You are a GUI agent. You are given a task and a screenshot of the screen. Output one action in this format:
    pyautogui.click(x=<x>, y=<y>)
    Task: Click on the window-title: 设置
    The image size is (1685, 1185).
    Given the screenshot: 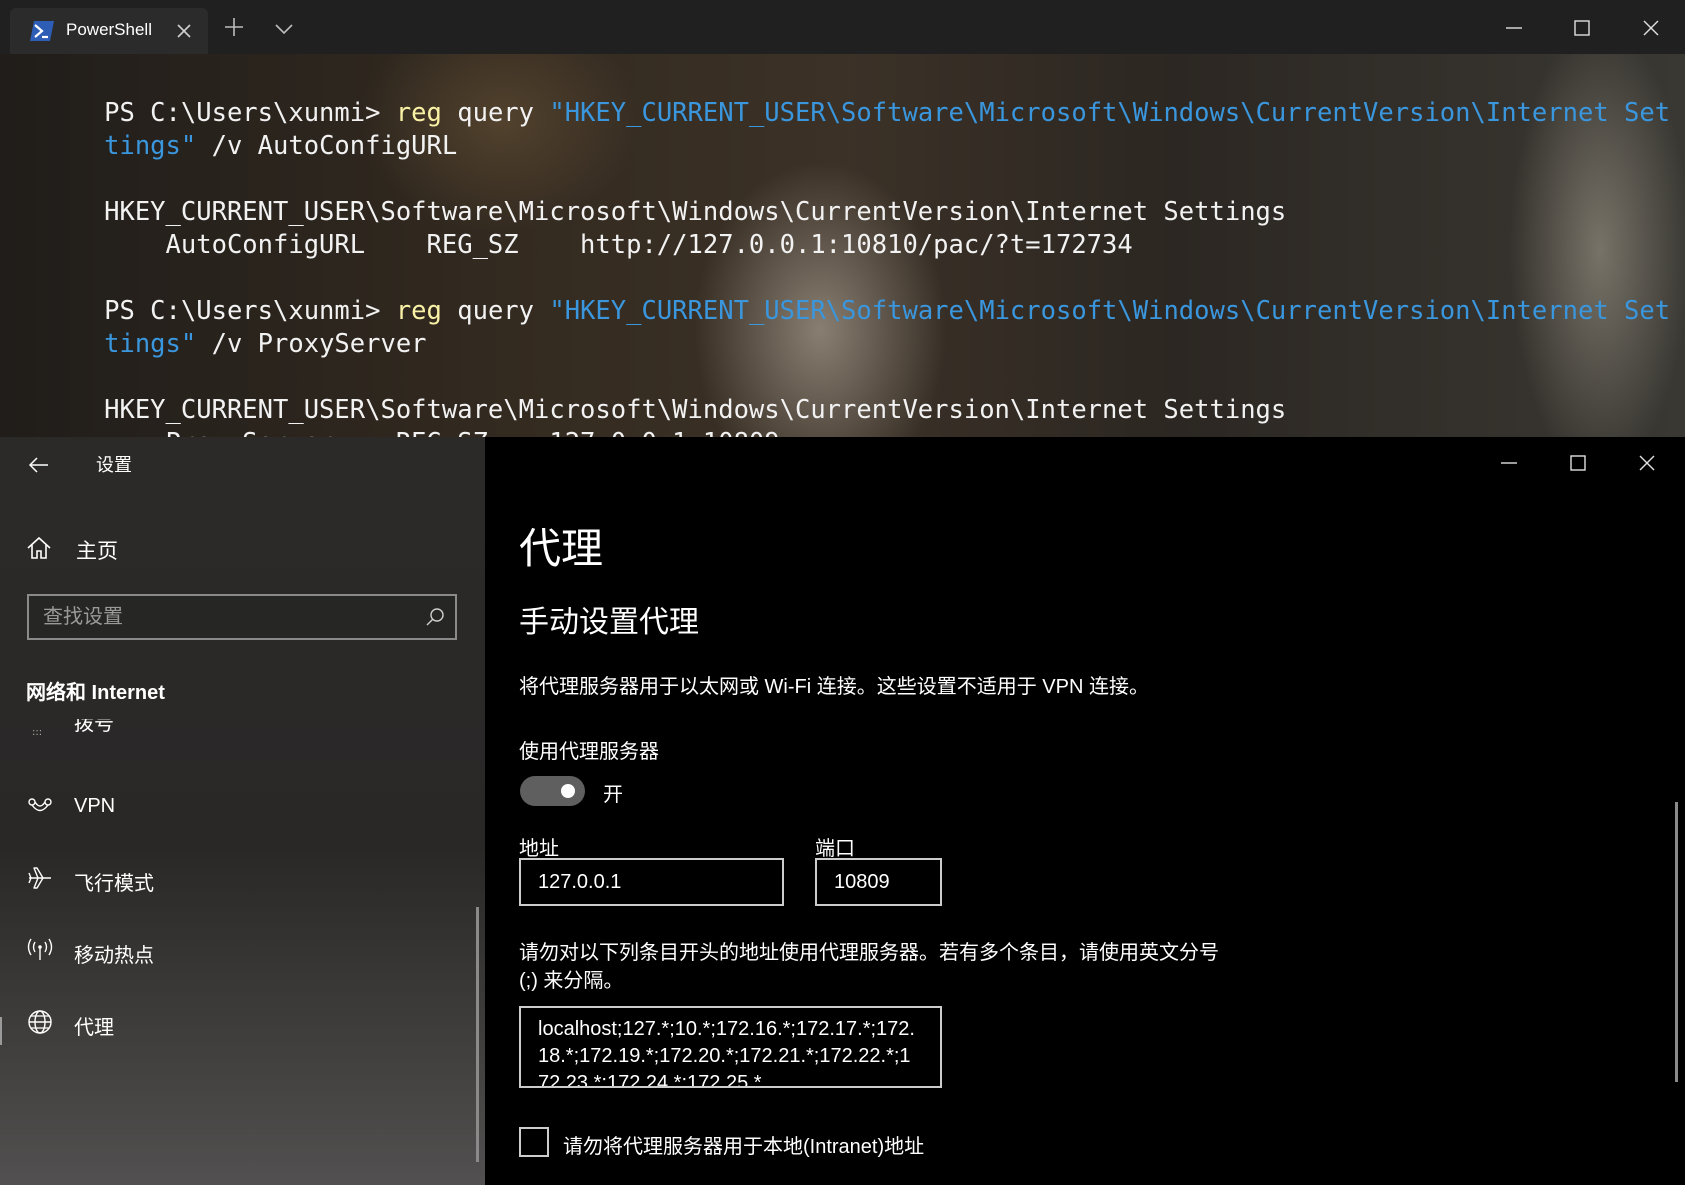 What is the action you would take?
    pyautogui.click(x=114, y=465)
    